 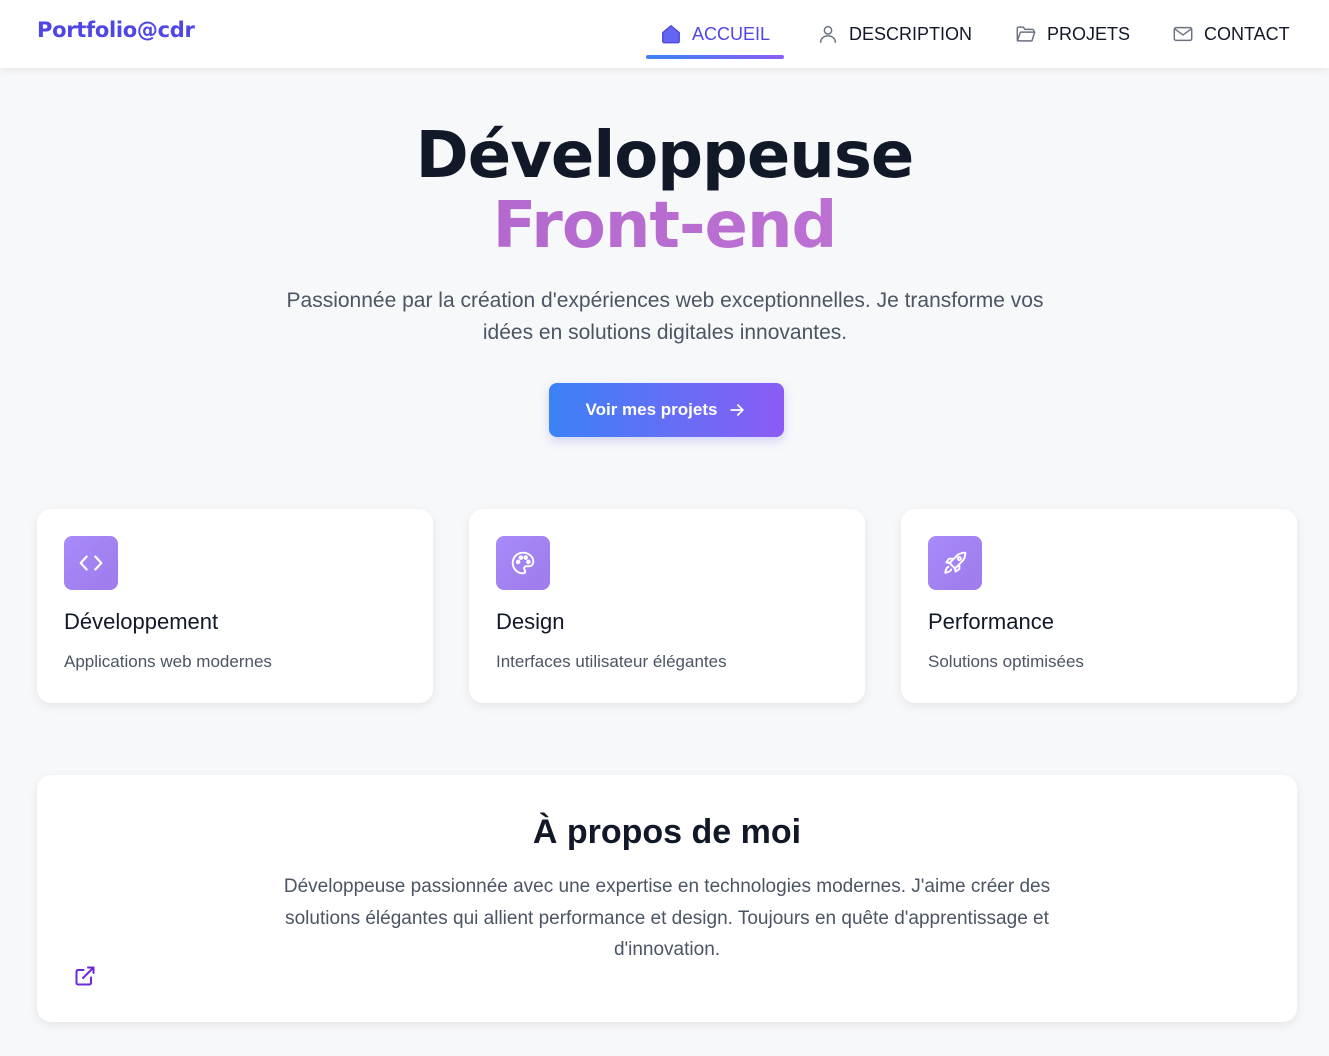 What do you see at coordinates (1183, 34) in the screenshot?
I see `mail-icon` at bounding box center [1183, 34].